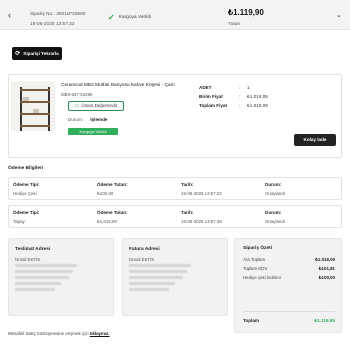 This screenshot has height=350, width=350. Describe the element at coordinates (289, 311) in the screenshot. I see `summary-divider` at that location.